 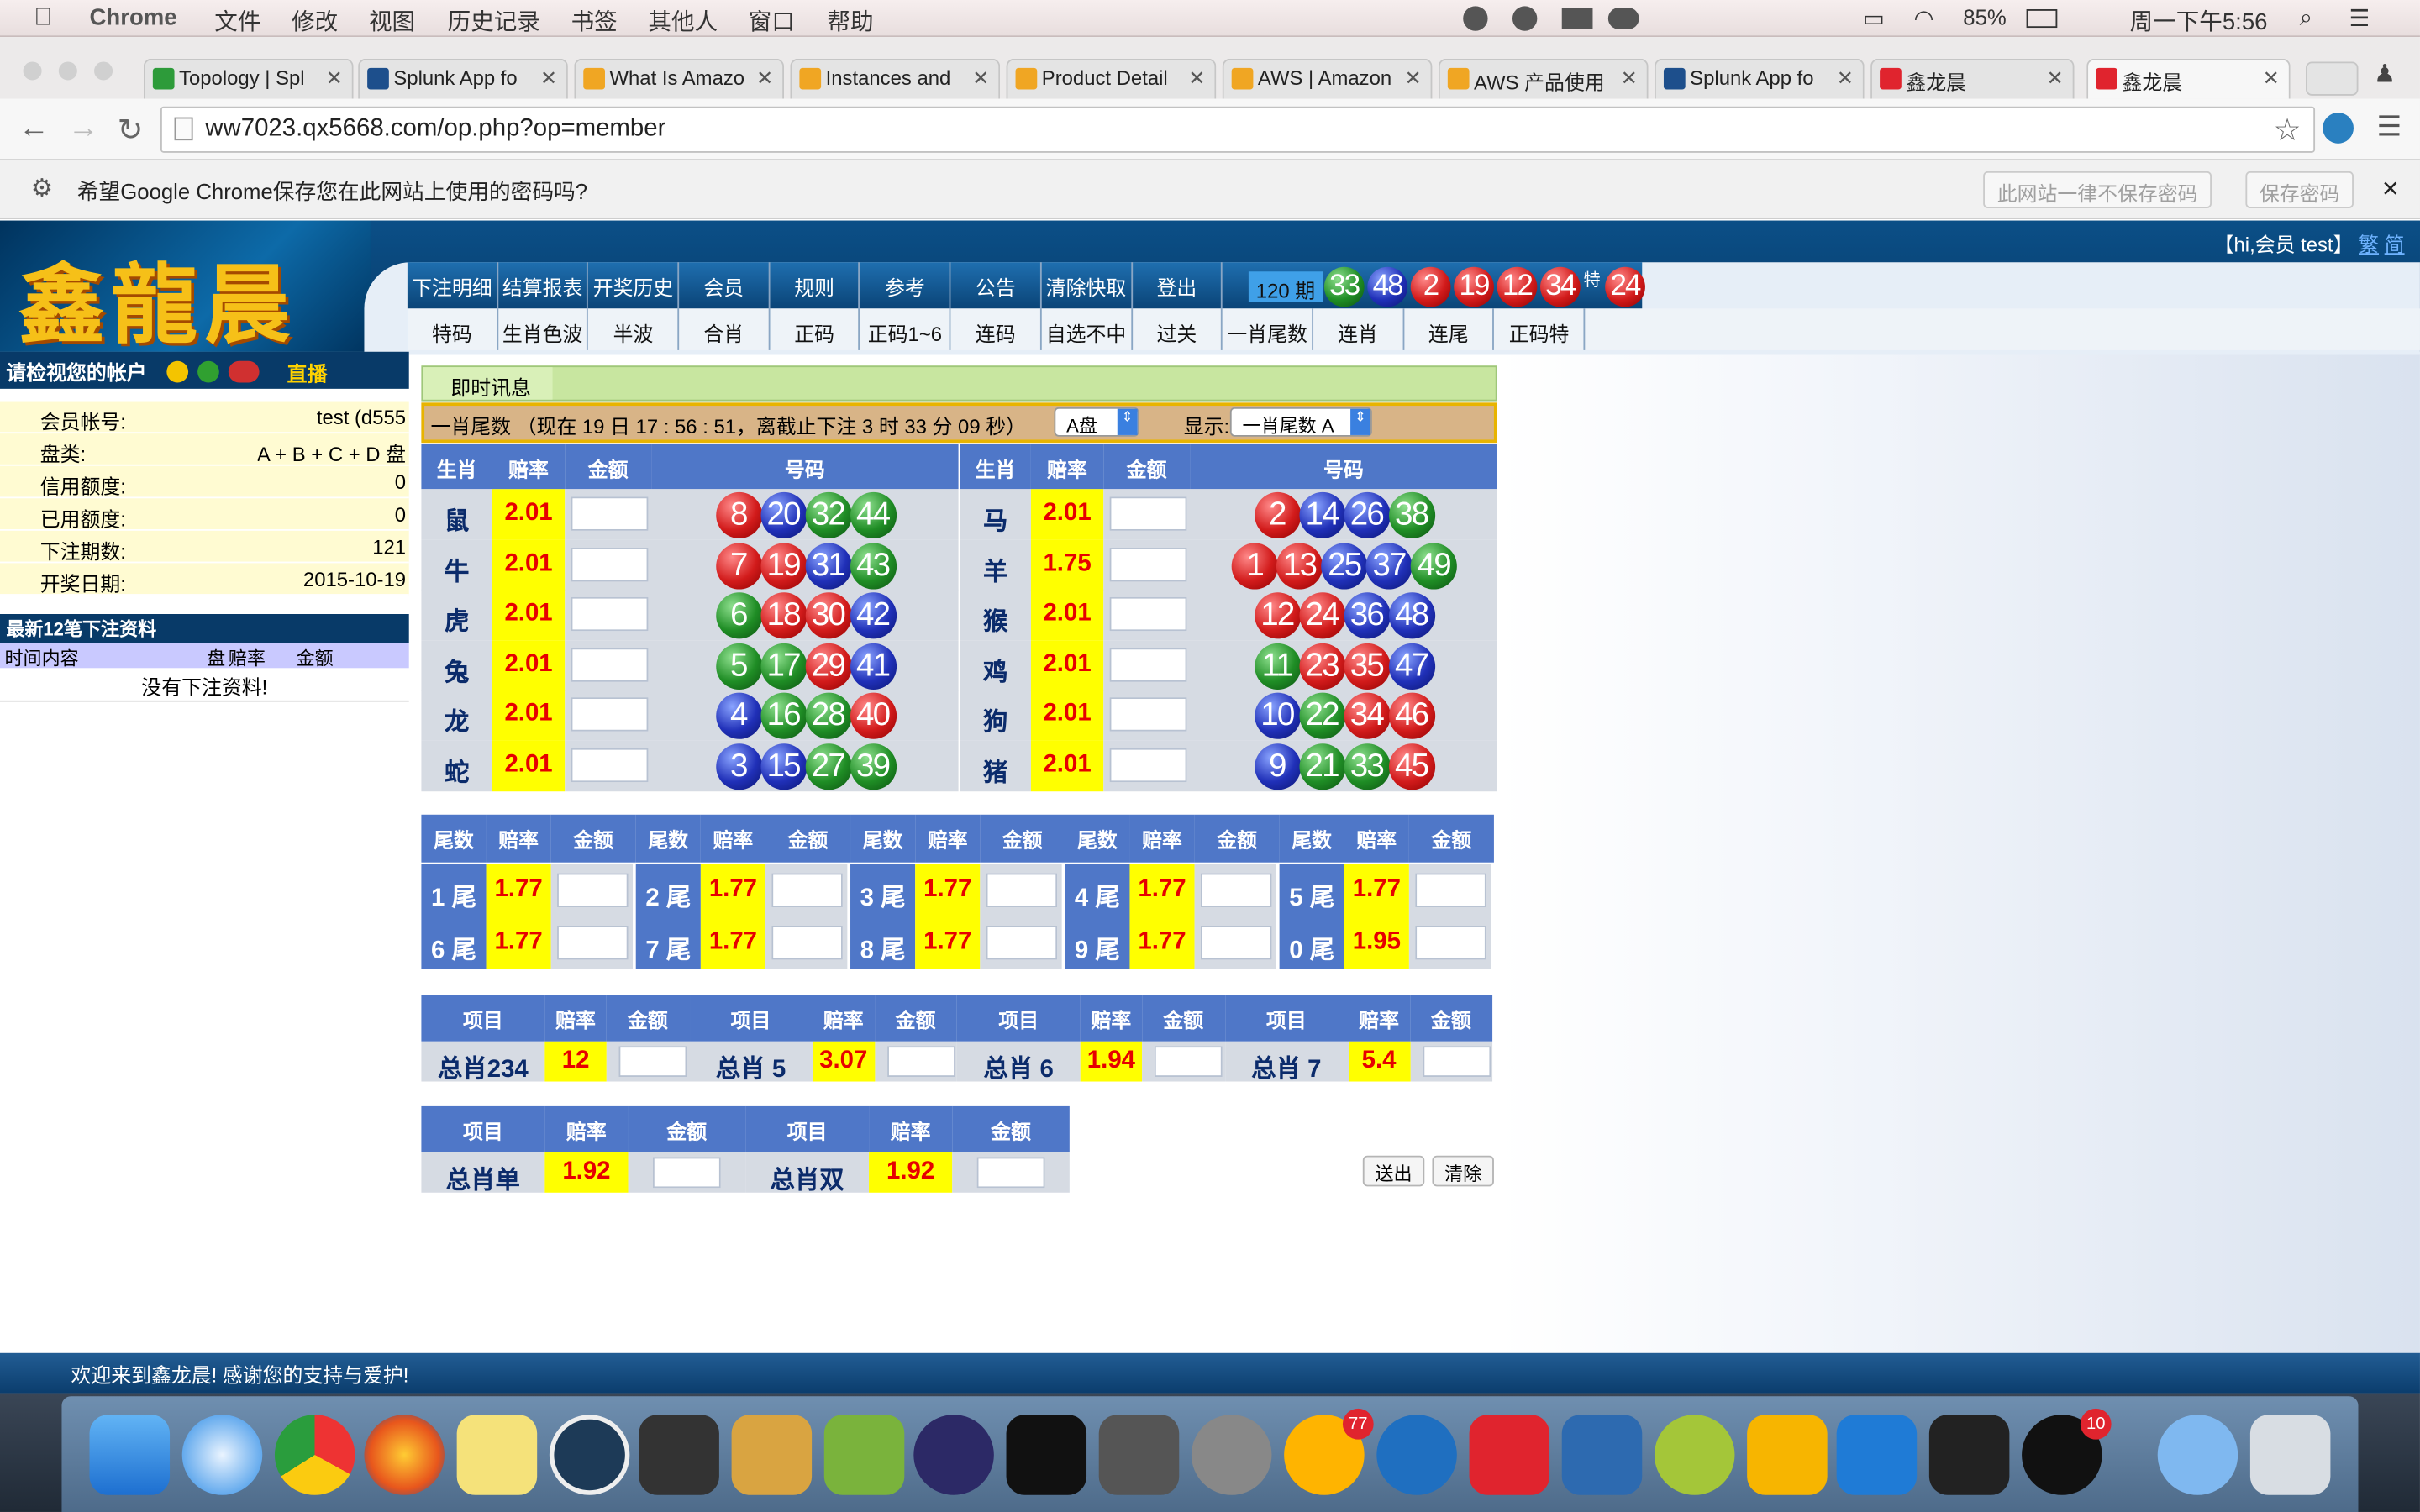 I want to click on nav-top-item: 会员, so click(x=725, y=285).